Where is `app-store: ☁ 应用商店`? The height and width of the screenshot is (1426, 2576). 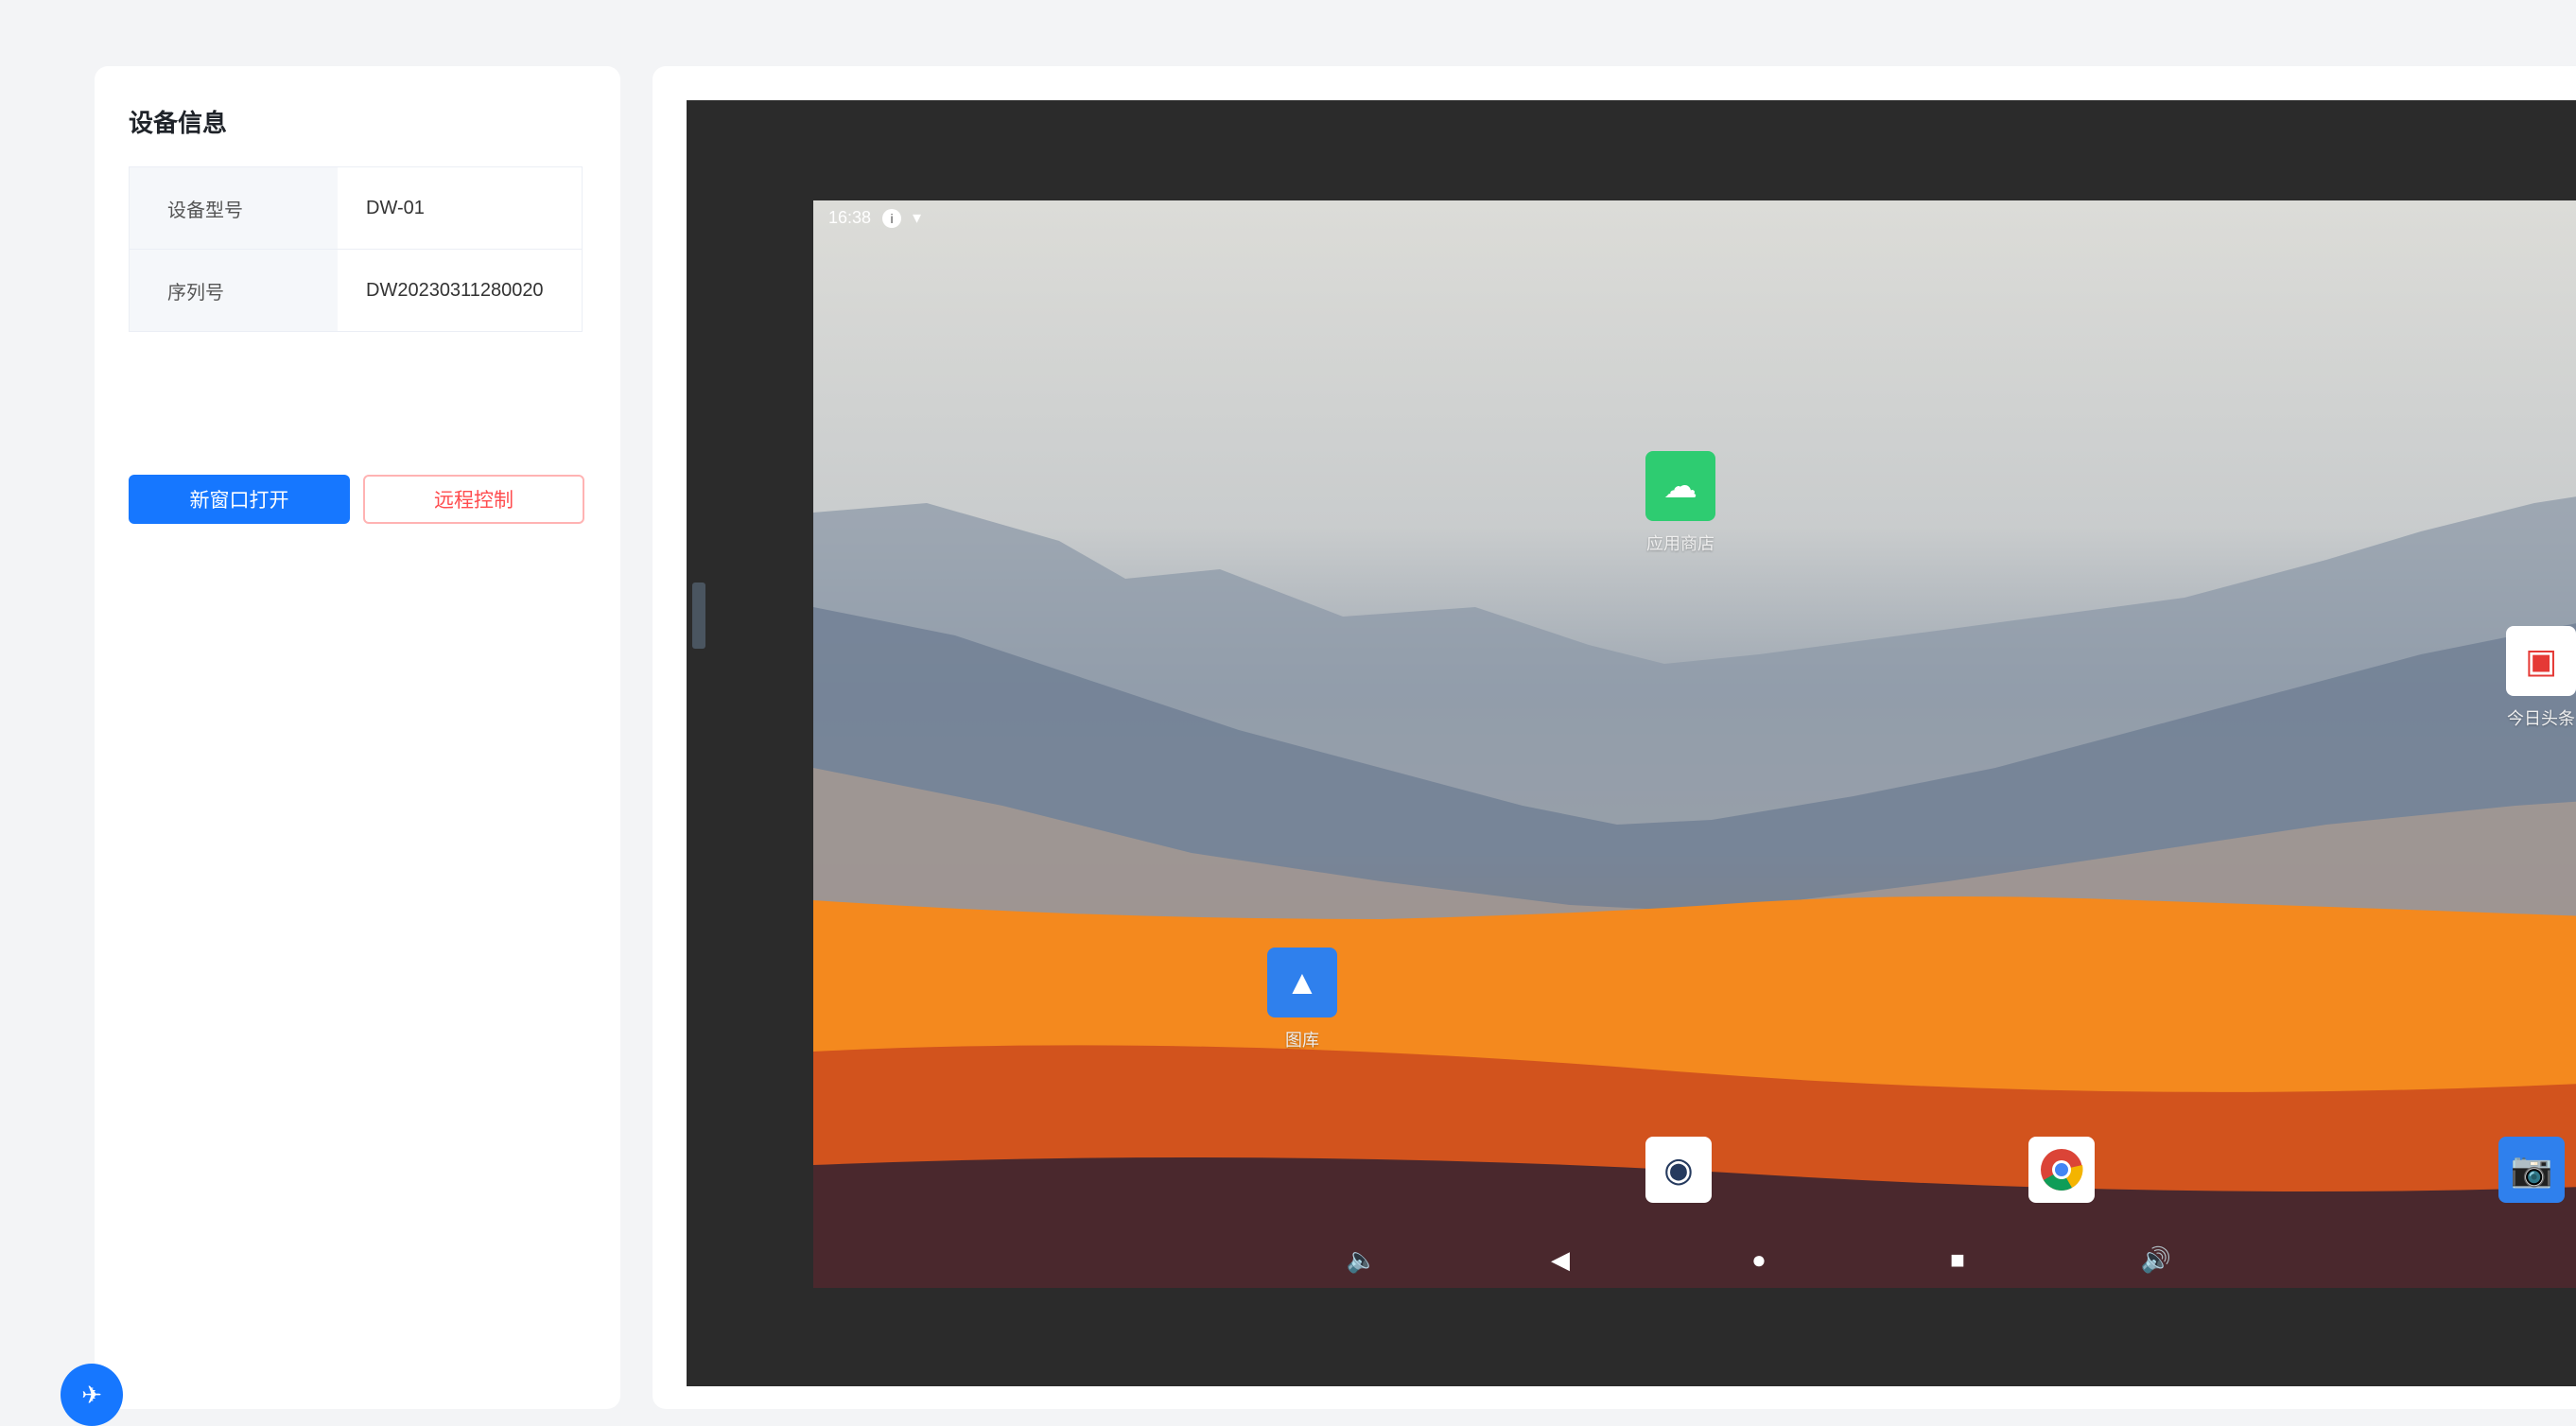 app-store: ☁ 应用商店 is located at coordinates (1680, 503).